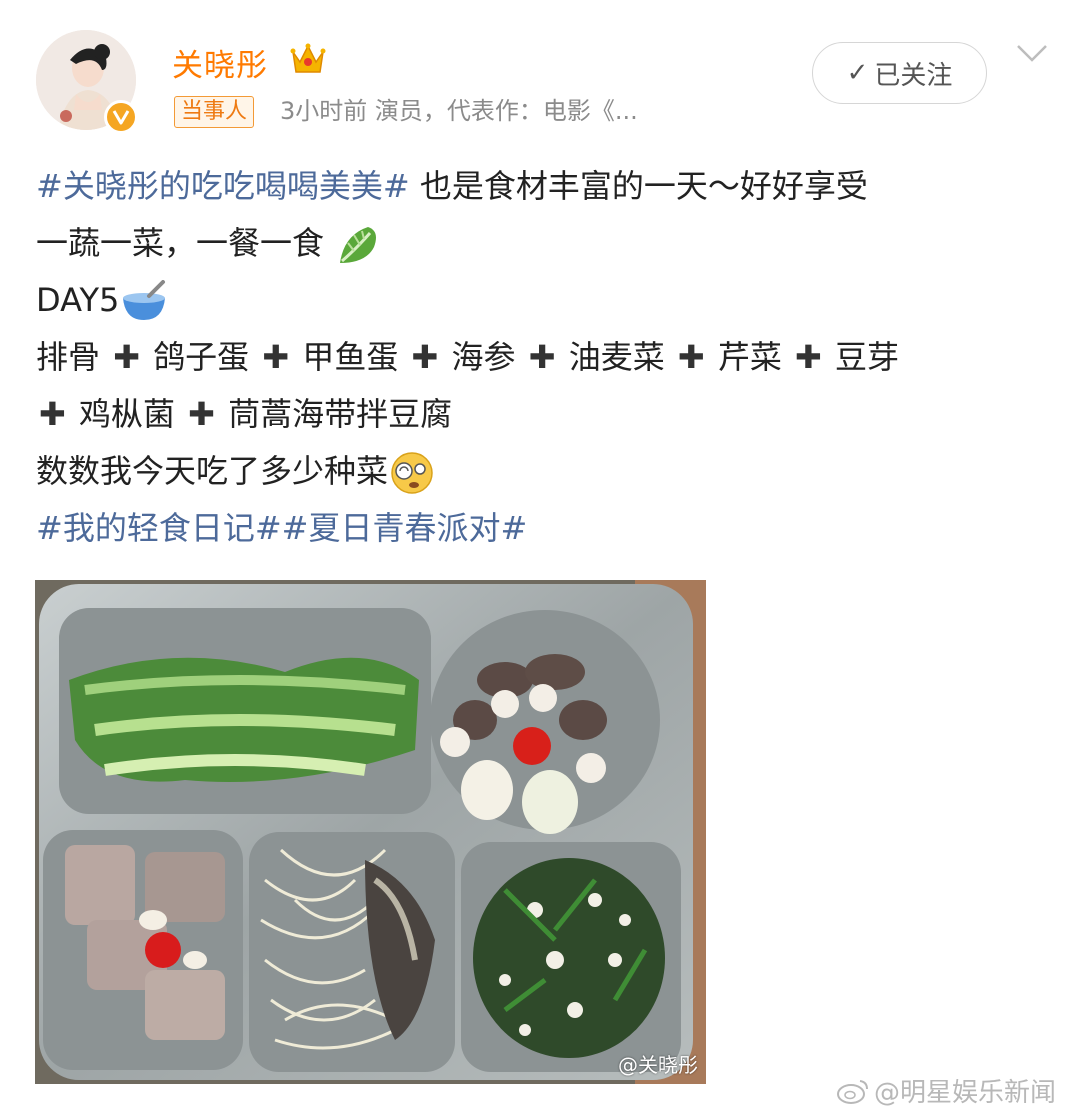 This screenshot has height=1117, width=1080. Describe the element at coordinates (541, 471) in the screenshot. I see `post-line-6: 数数我今天吃了多少种菜` at that location.